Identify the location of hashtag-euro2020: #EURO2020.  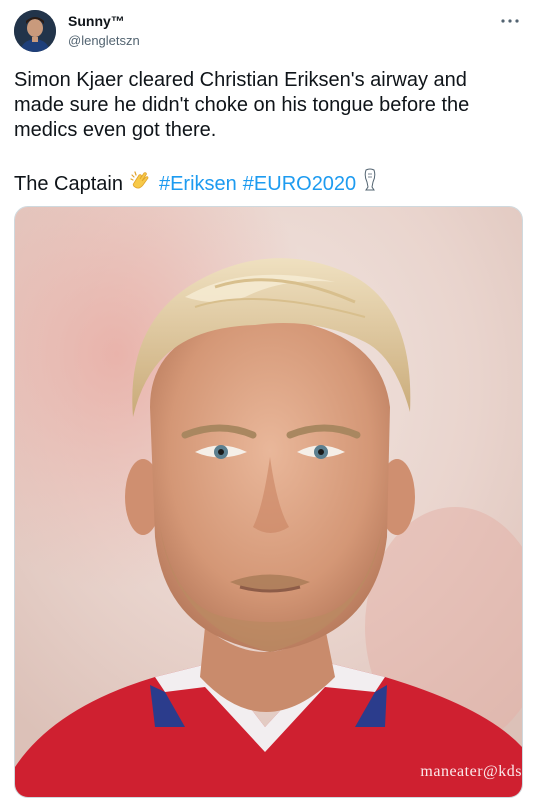
(299, 184).